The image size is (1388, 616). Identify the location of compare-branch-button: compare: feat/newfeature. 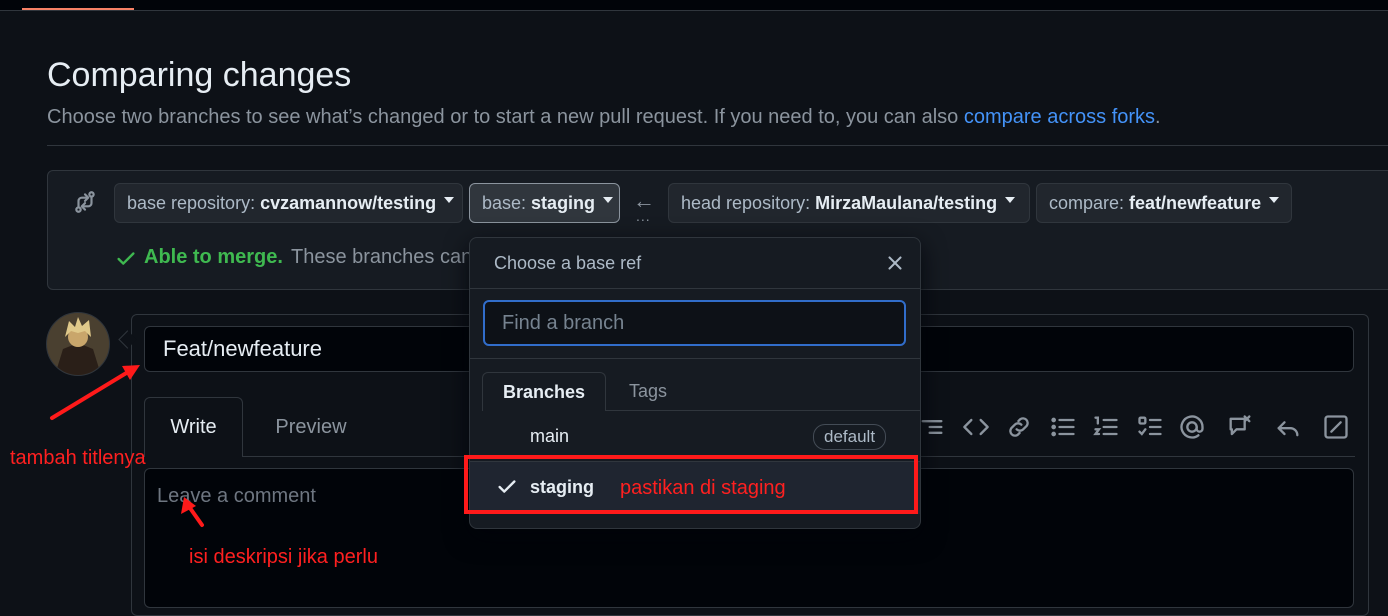
(1164, 203).